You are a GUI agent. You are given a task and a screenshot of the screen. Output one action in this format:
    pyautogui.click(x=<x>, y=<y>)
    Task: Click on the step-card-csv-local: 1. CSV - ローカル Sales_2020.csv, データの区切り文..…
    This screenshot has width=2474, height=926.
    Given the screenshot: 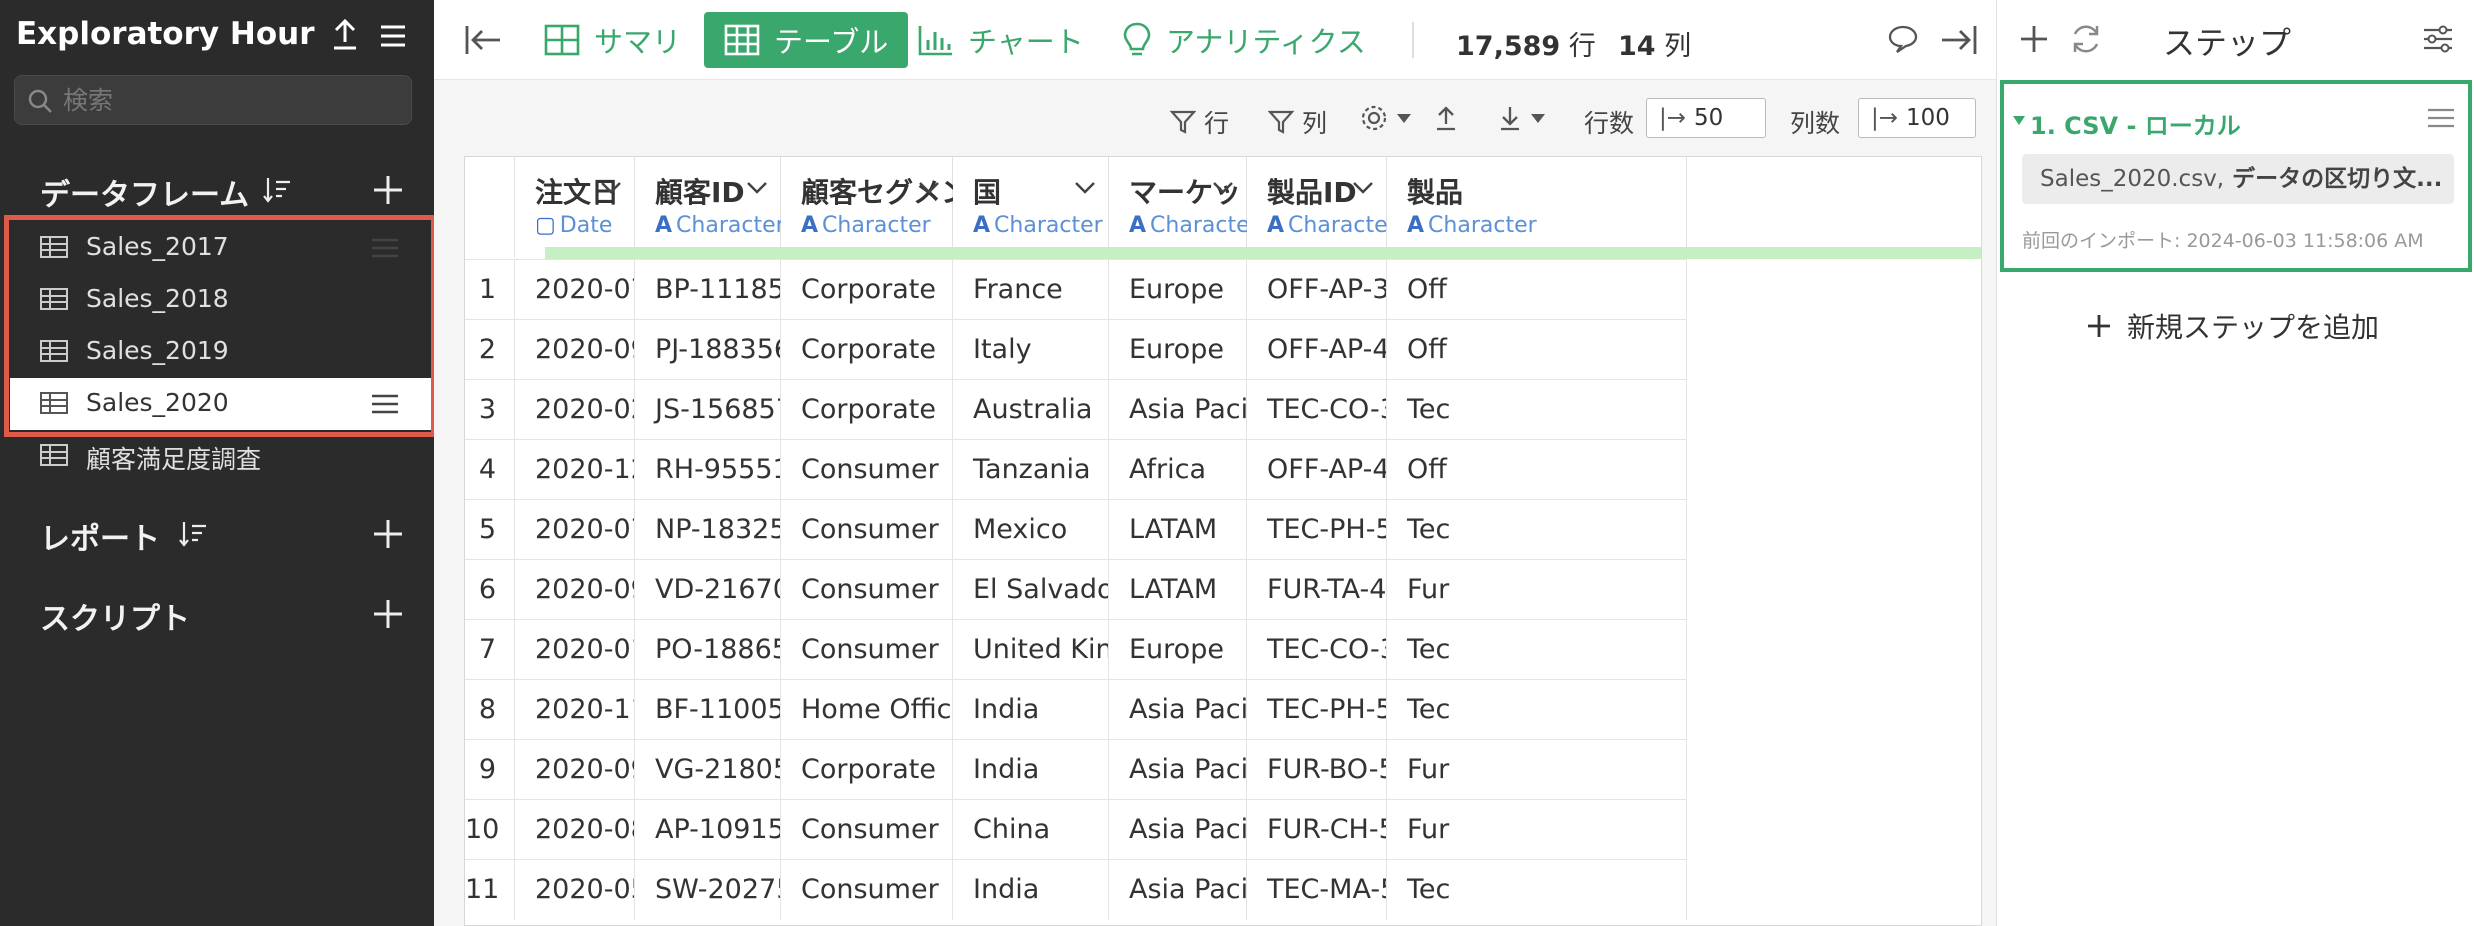 What is the action you would take?
    pyautogui.click(x=2236, y=176)
    